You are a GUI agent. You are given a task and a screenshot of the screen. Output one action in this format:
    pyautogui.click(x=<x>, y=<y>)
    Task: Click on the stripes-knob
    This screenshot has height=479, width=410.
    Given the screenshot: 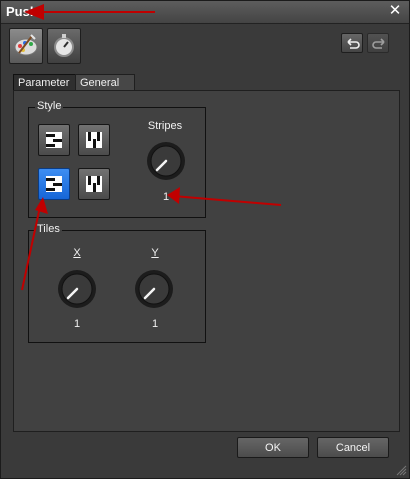 What is the action you would take?
    pyautogui.click(x=166, y=161)
    